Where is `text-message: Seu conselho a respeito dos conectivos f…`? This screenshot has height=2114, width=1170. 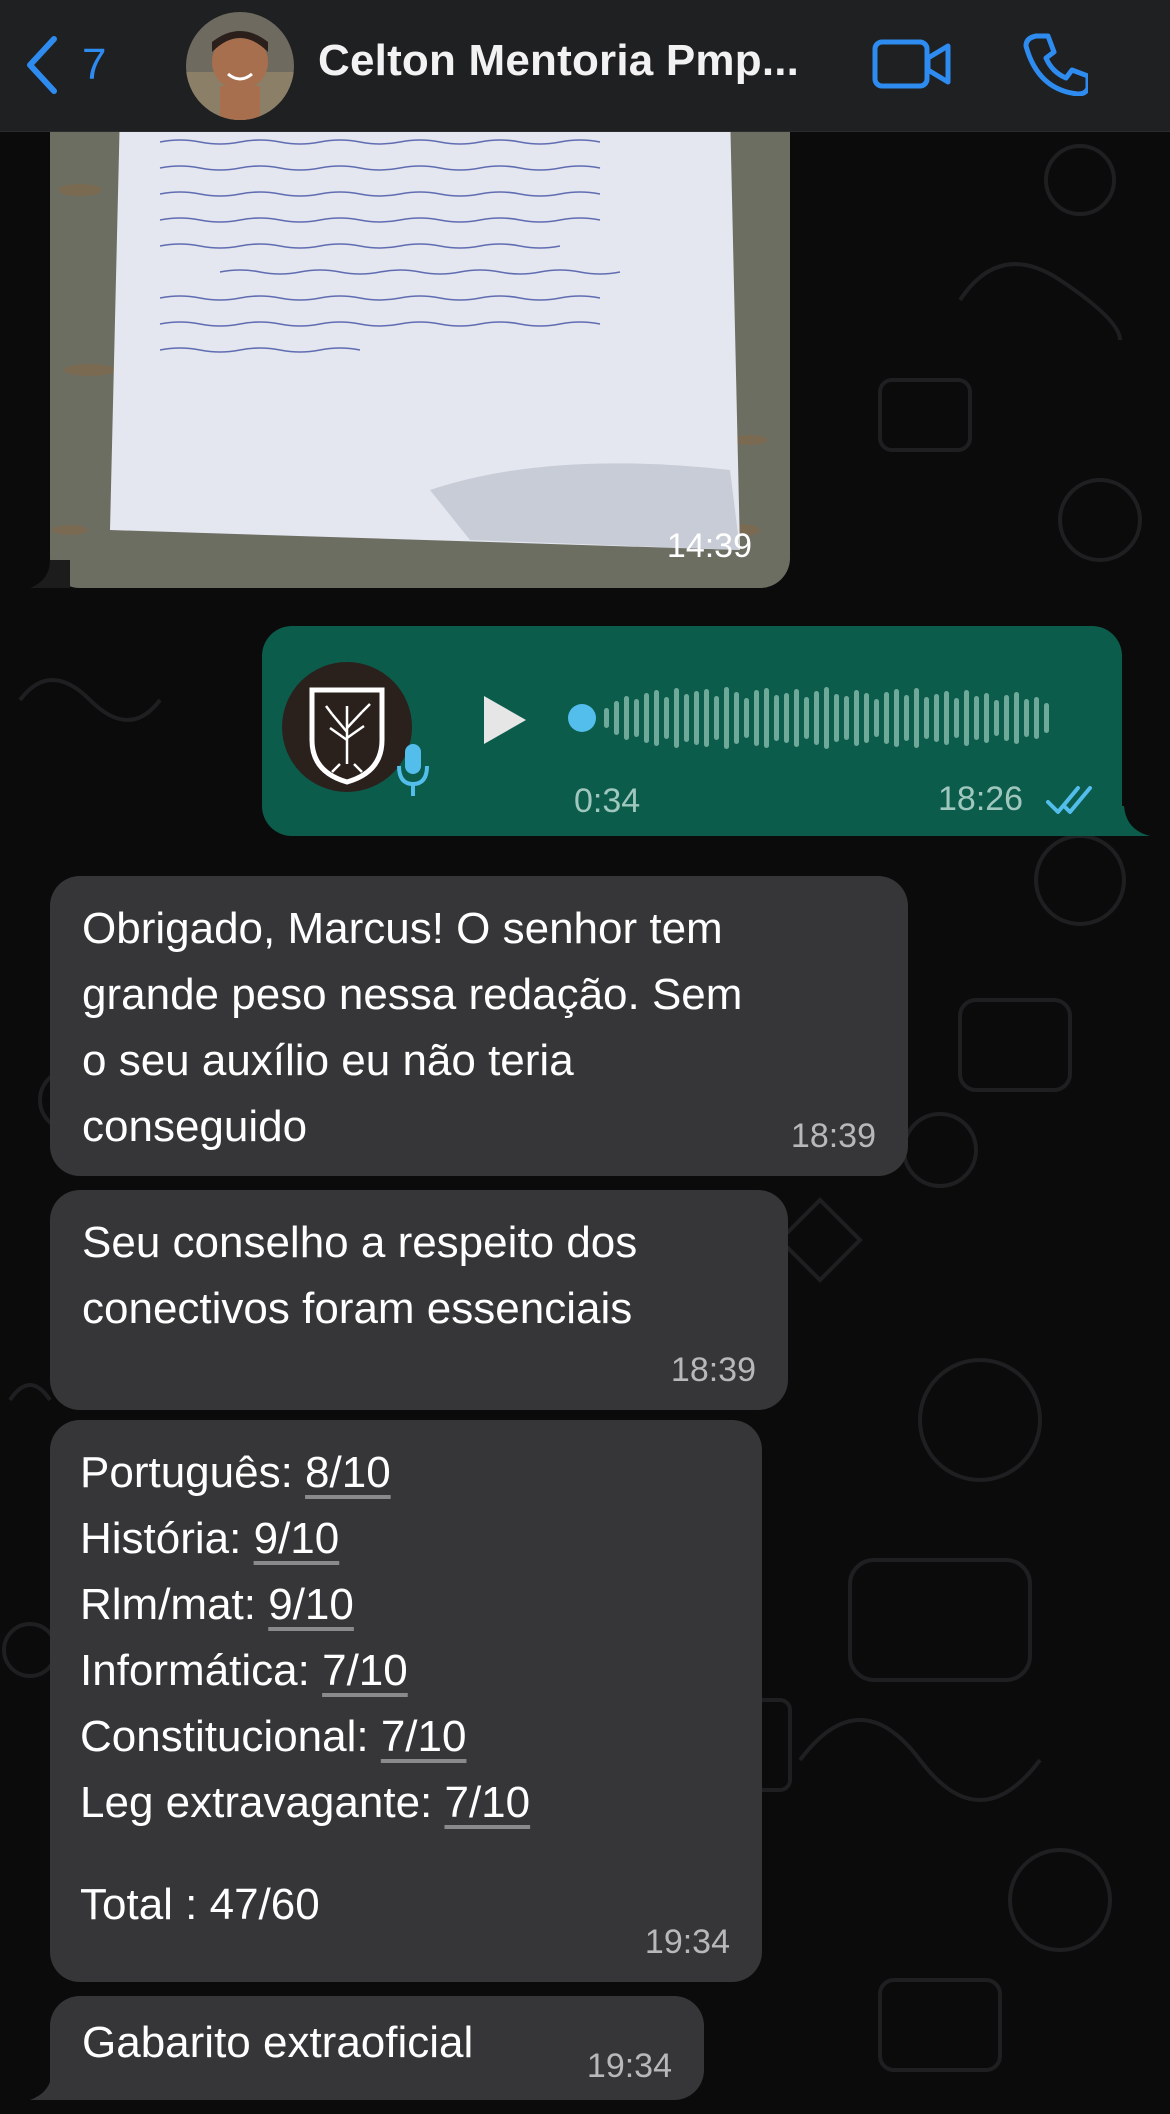 text-message: Seu conselho a respeito dos conectivos f… is located at coordinates (419, 1300).